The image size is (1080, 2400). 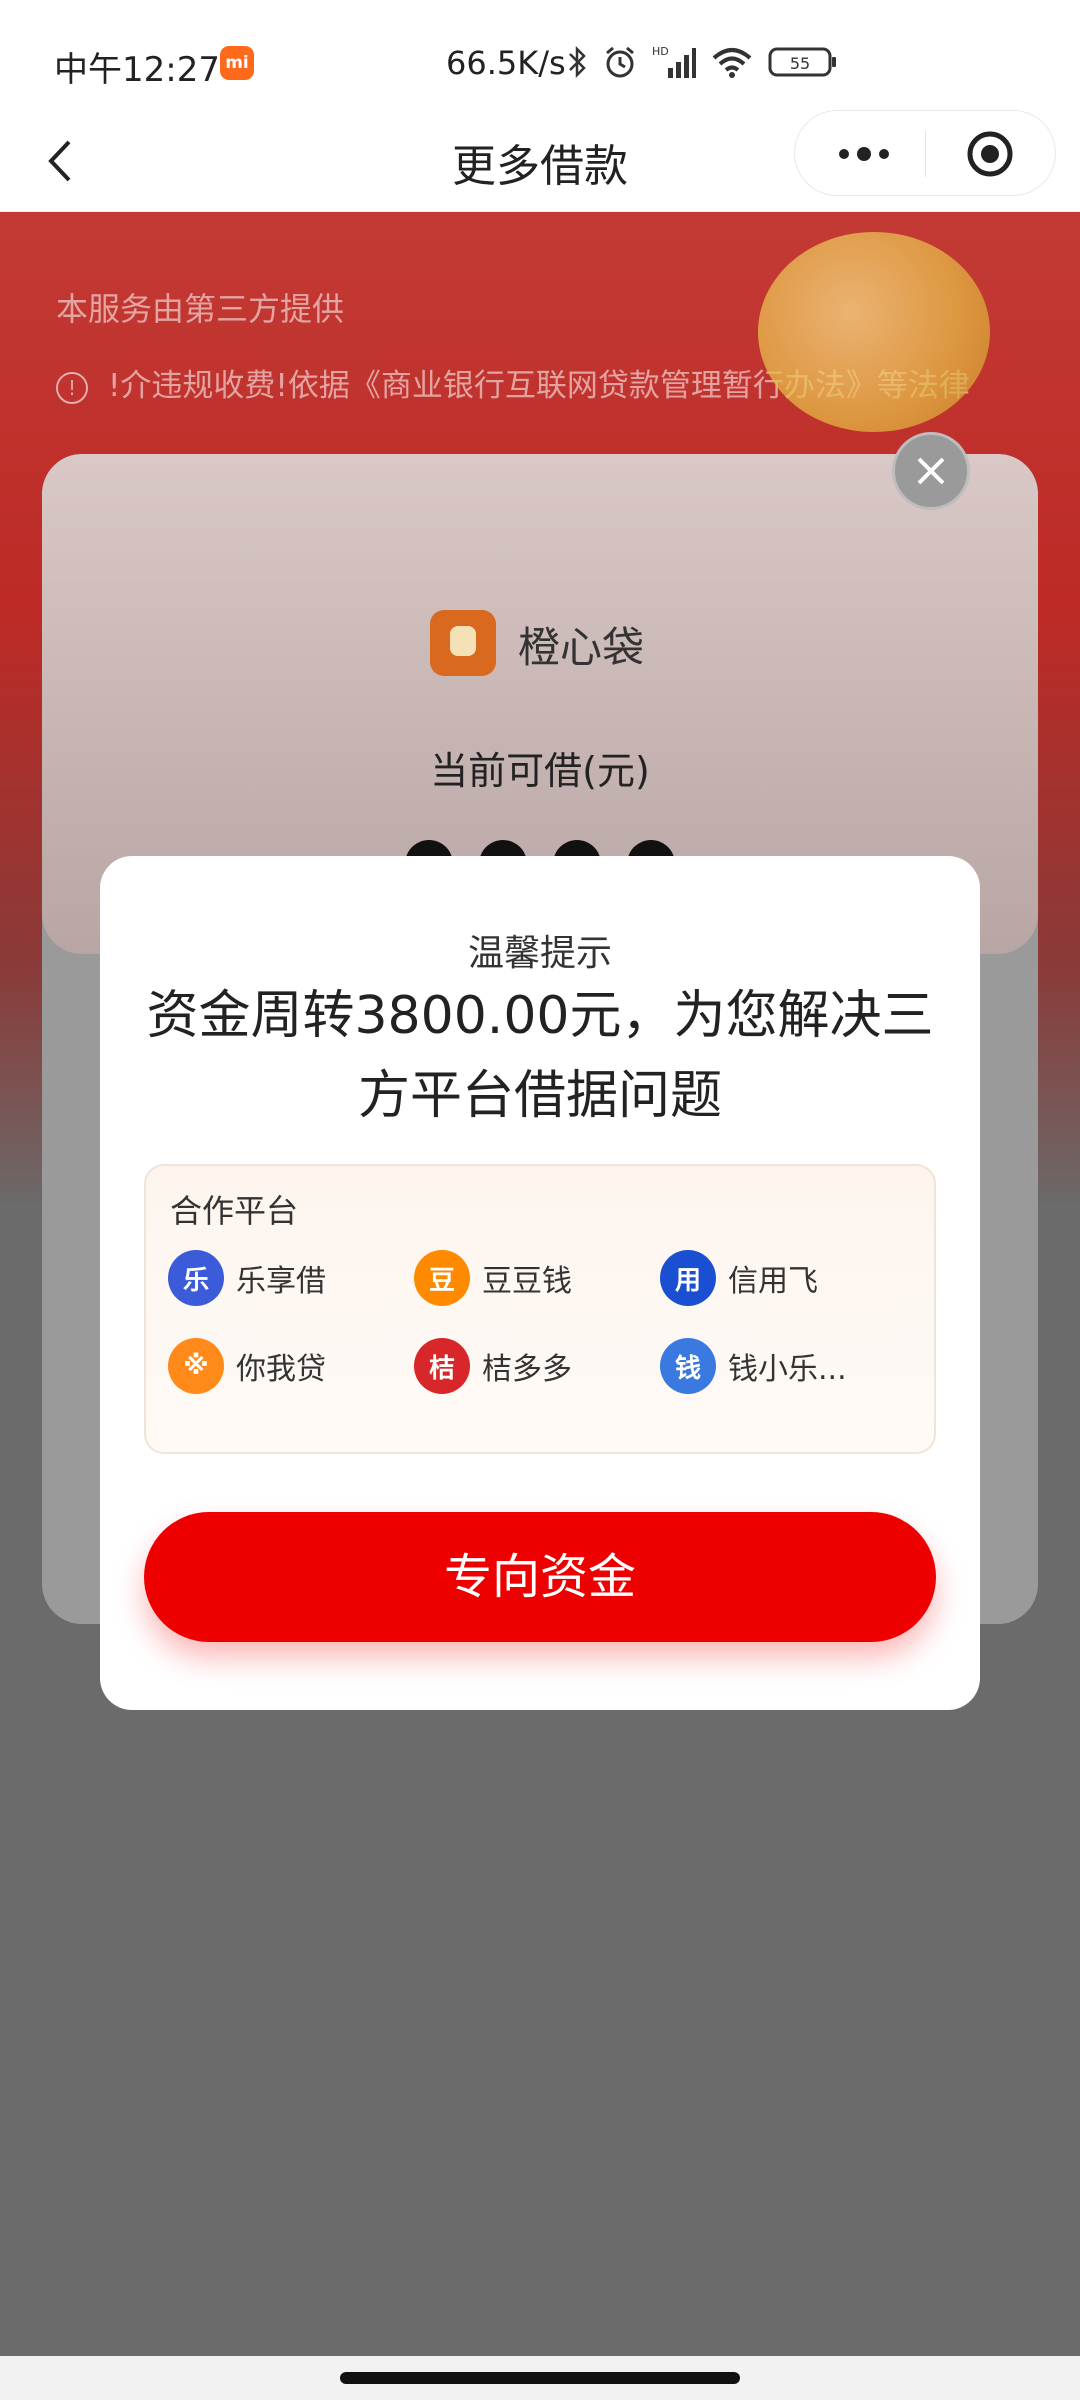 What do you see at coordinates (237, 63) in the screenshot?
I see `mi-app-icon: mi` at bounding box center [237, 63].